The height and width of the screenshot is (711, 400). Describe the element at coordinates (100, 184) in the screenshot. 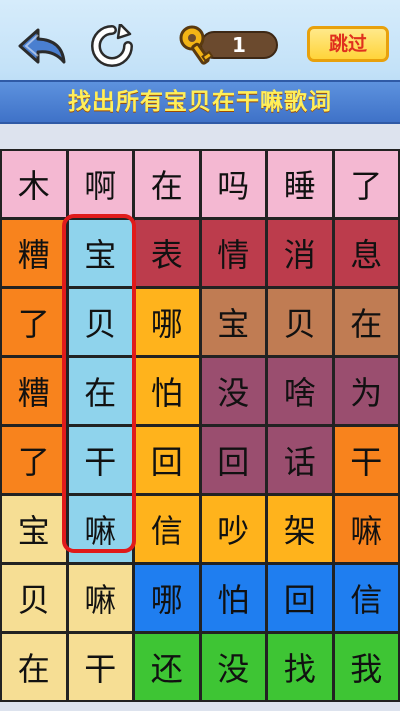

I see `grid-cell: 啊` at that location.